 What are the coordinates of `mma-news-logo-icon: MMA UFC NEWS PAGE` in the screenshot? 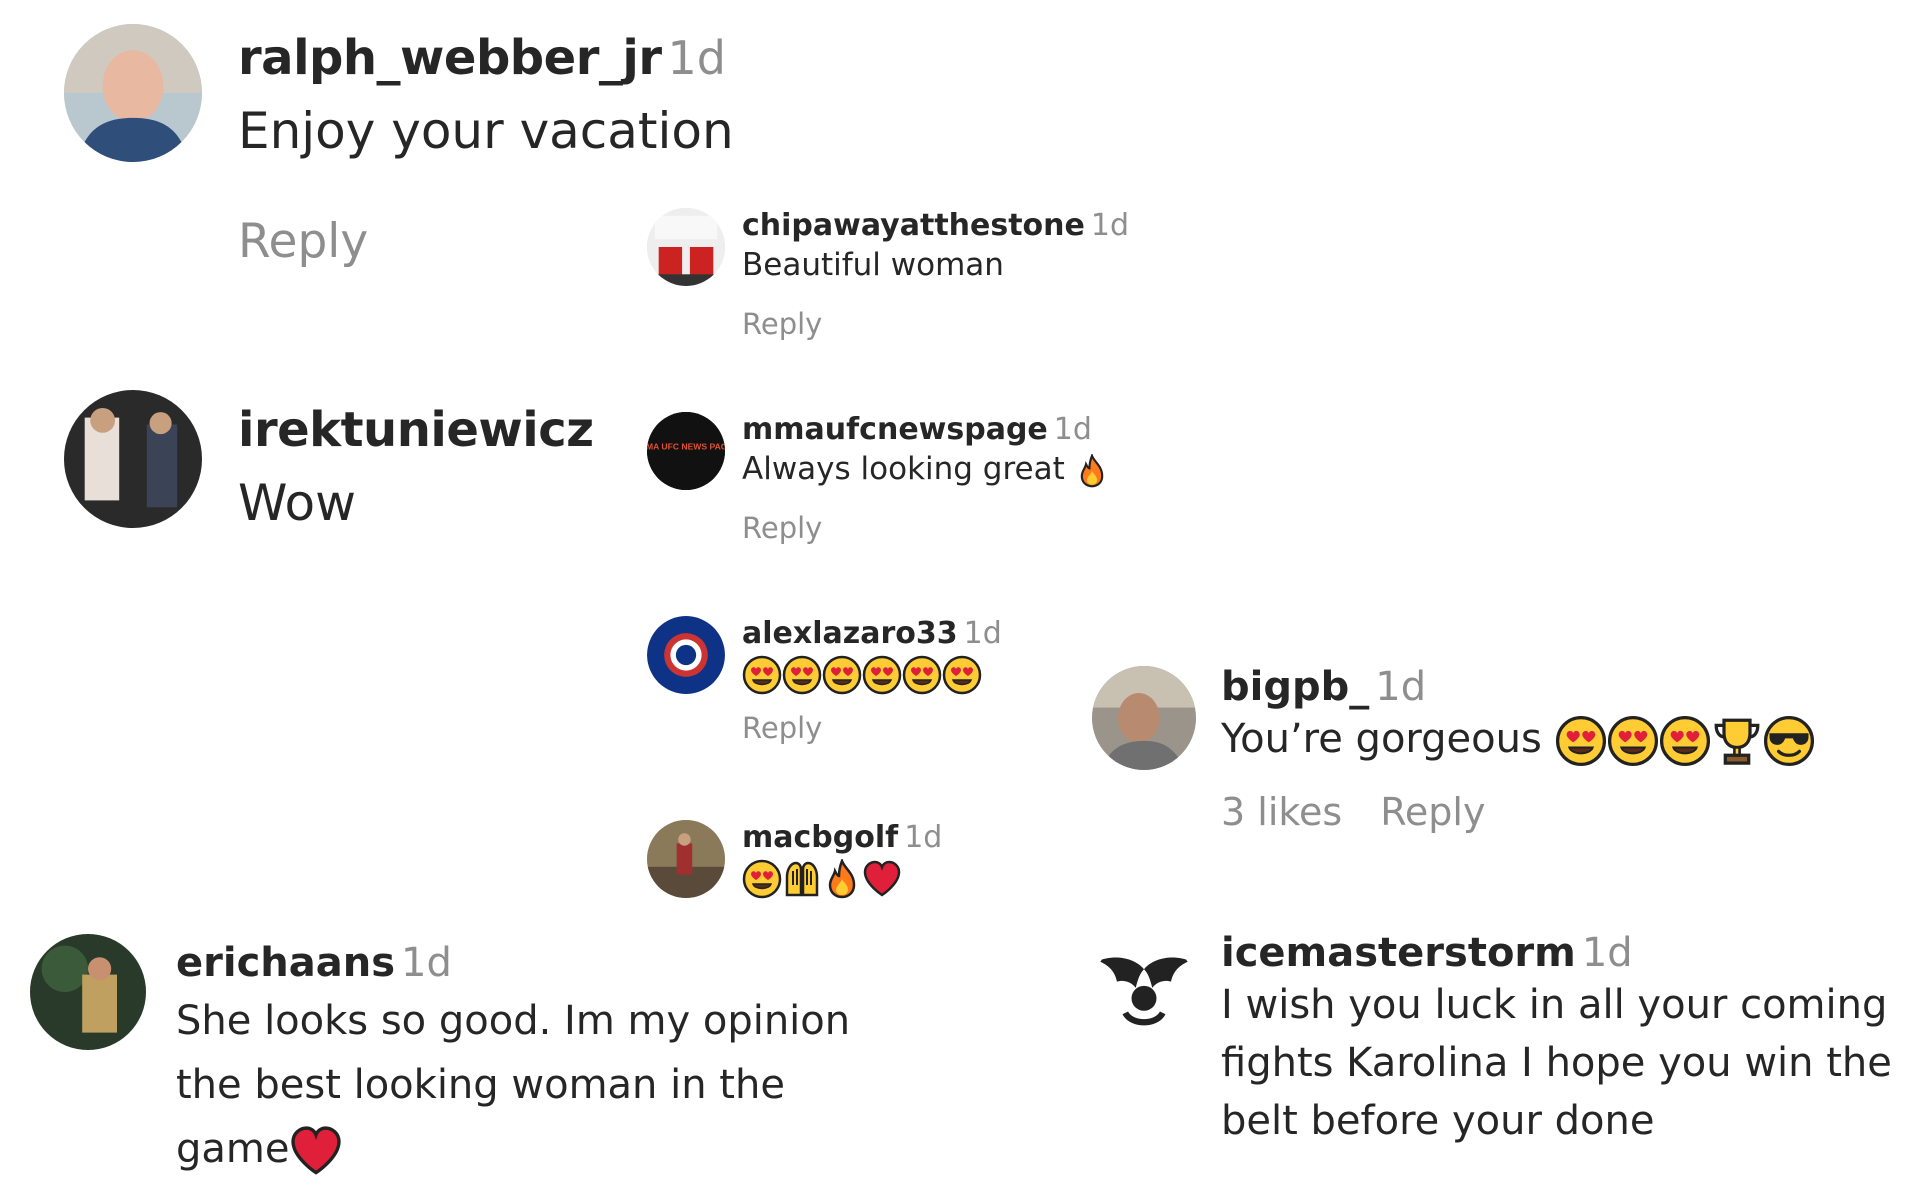 It's located at (686, 451).